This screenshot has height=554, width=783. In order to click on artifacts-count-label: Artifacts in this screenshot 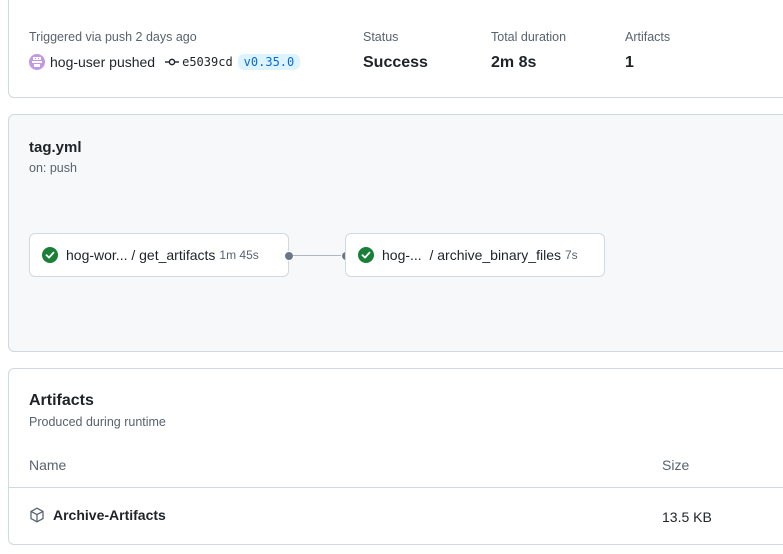, I will do `click(648, 37)`.